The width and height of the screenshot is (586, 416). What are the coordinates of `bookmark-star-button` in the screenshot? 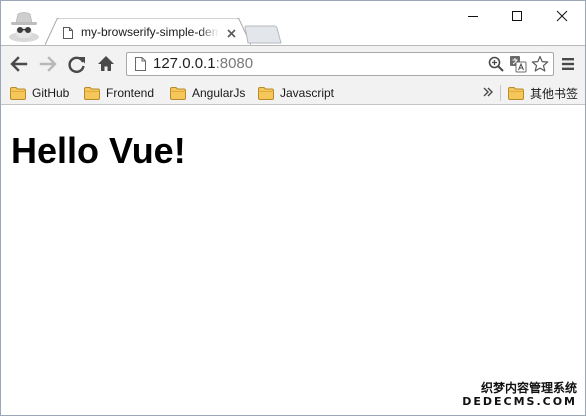 It's located at (540, 64).